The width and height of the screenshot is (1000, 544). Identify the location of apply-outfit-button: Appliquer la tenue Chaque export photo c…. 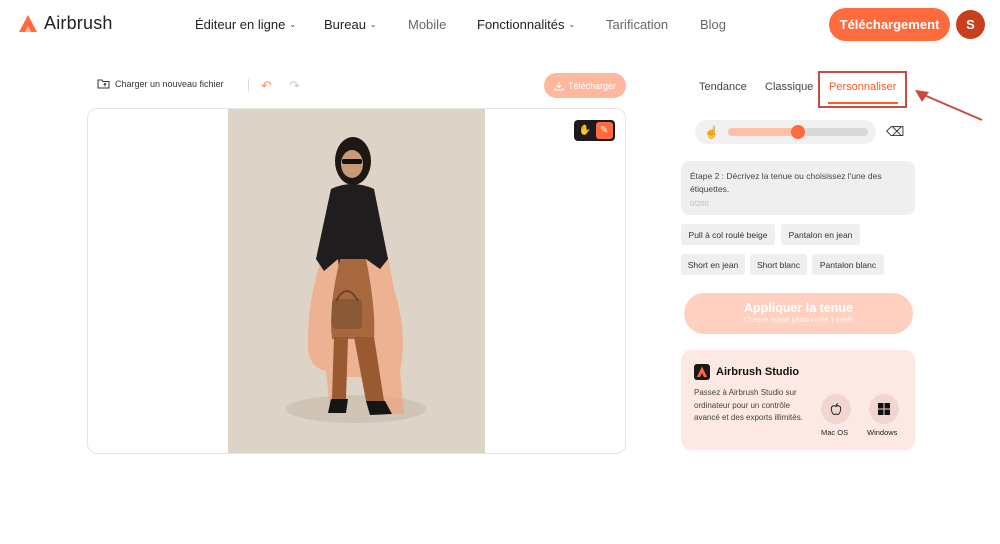
(798, 313).